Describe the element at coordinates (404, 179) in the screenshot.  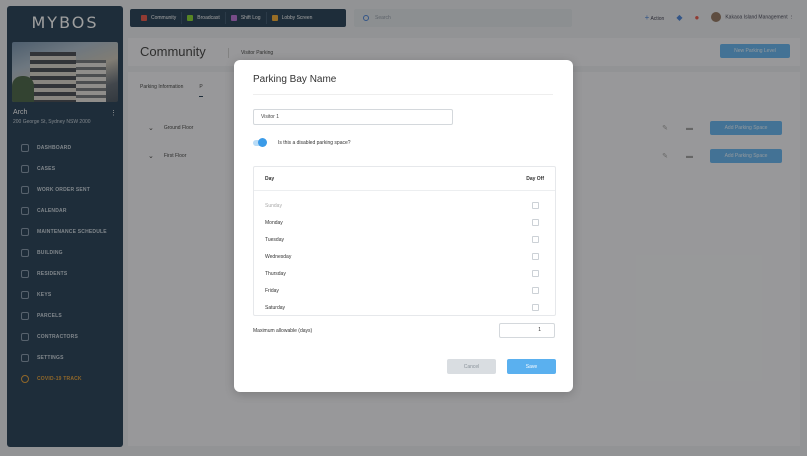
I see `table-header: Day Day Off` at that location.